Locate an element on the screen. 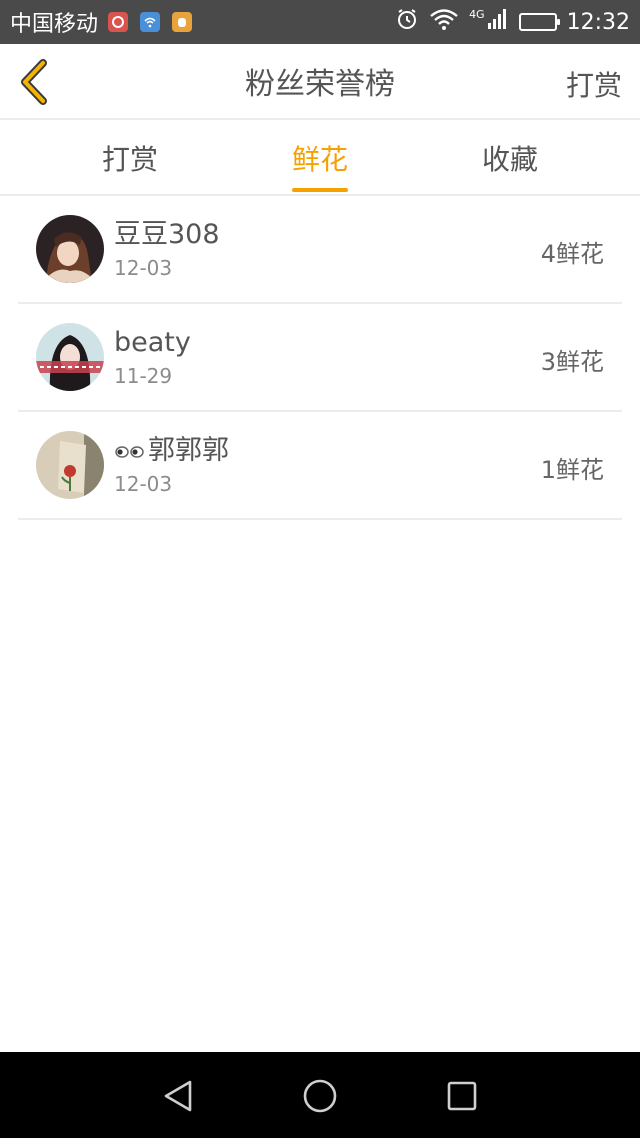 The height and width of the screenshot is (1138, 640). tab-flowers: 鲜花 is located at coordinates (320, 158).